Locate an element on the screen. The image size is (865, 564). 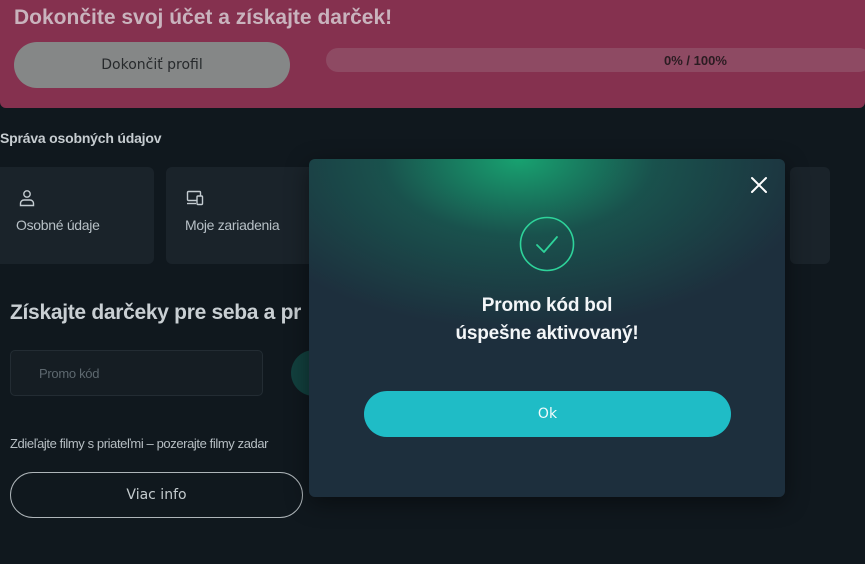
card-partial is located at coordinates (810, 215).